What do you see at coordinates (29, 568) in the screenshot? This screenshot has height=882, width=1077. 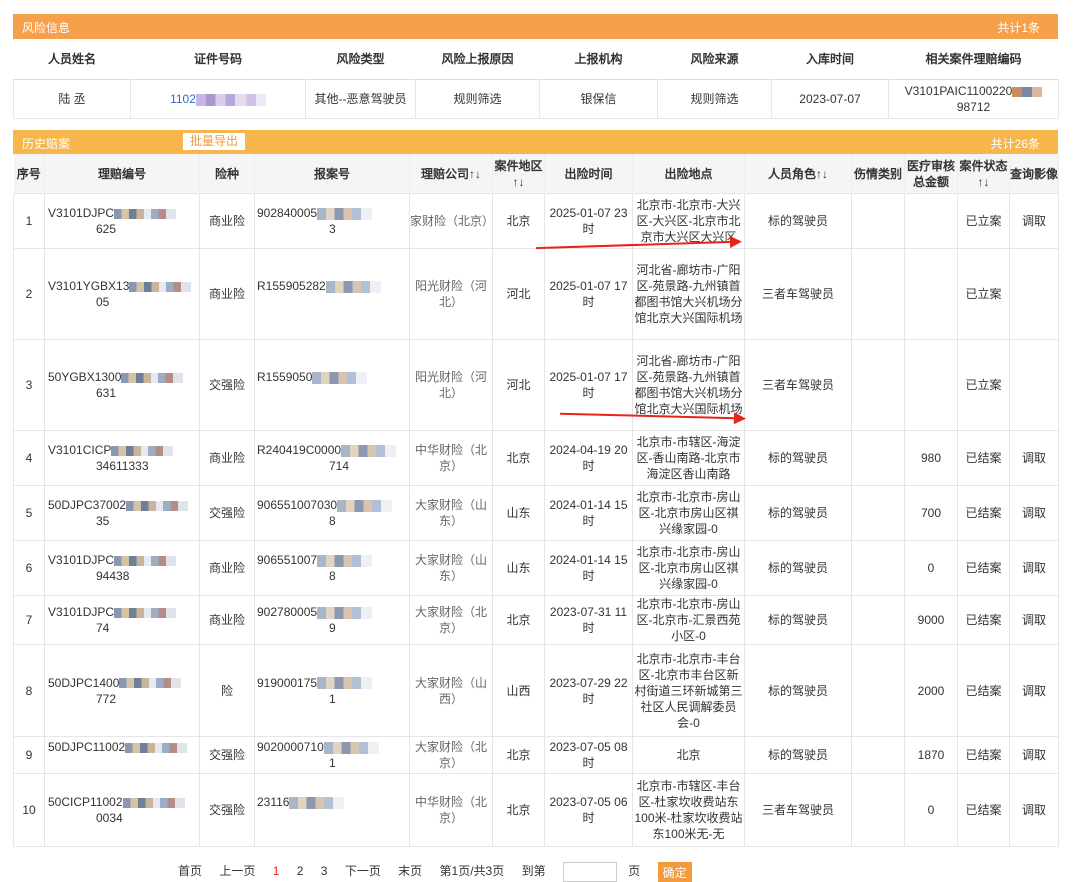 I see `seq-number: 6` at bounding box center [29, 568].